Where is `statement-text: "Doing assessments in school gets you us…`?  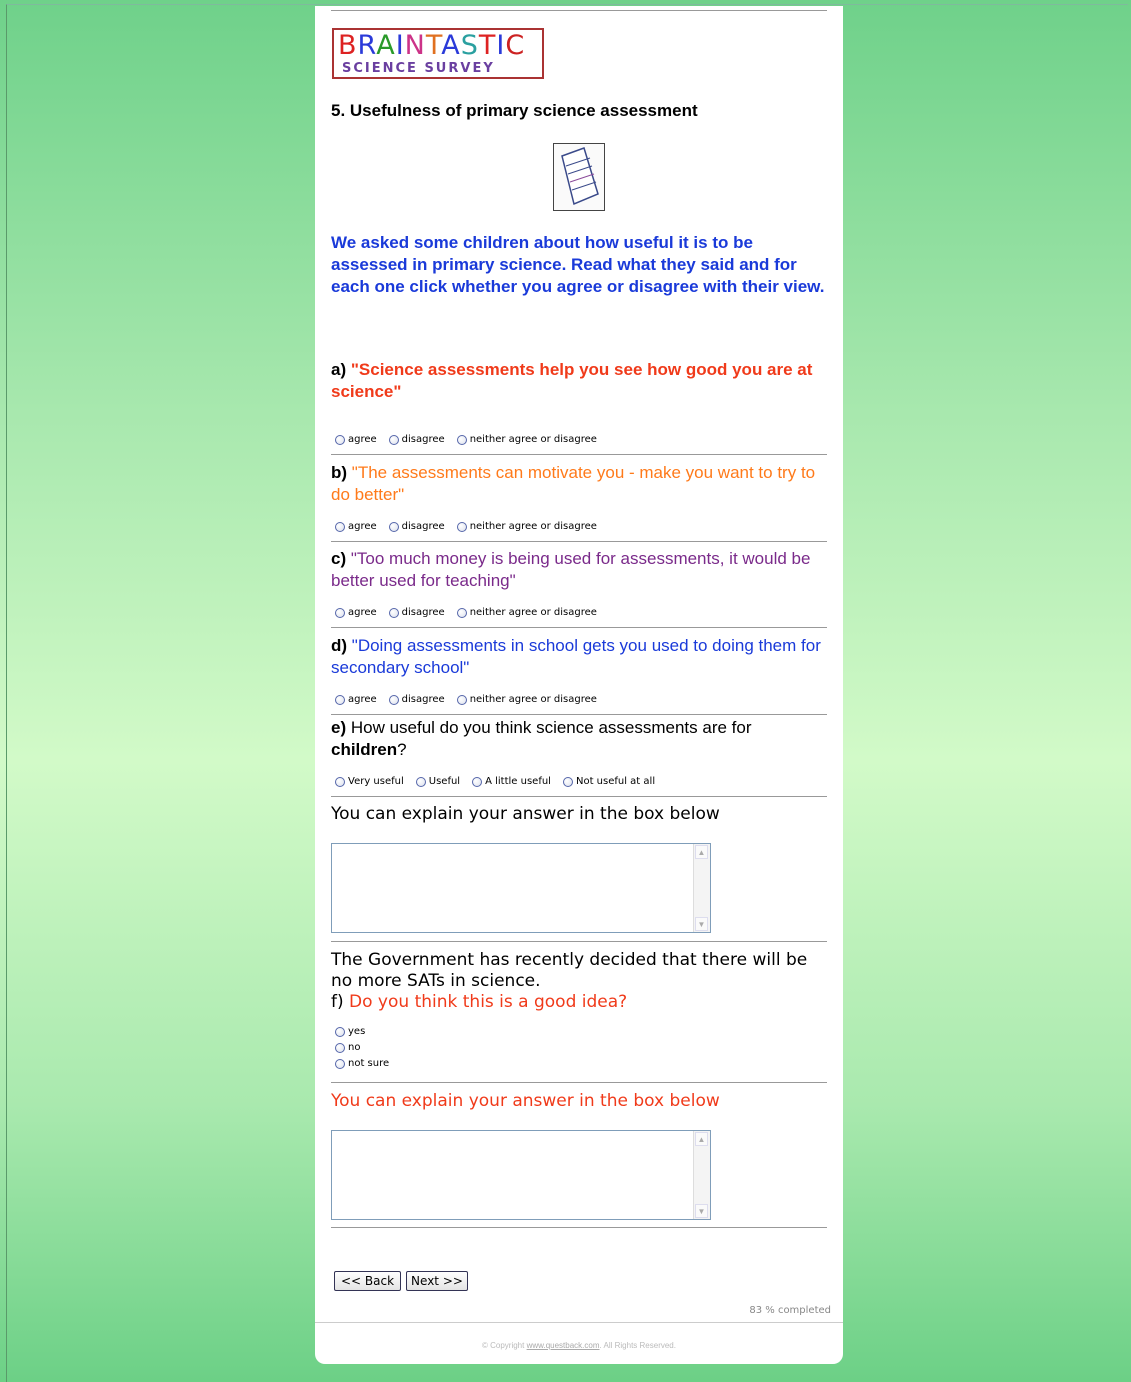
statement-text: "Doing assessments in school gets you us… is located at coordinates (576, 656).